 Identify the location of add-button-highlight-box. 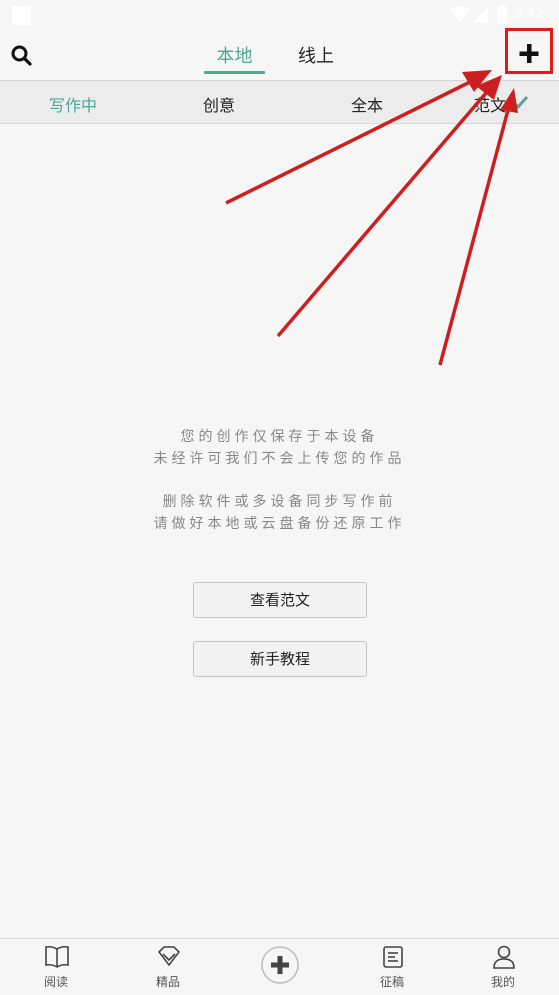
(529, 51).